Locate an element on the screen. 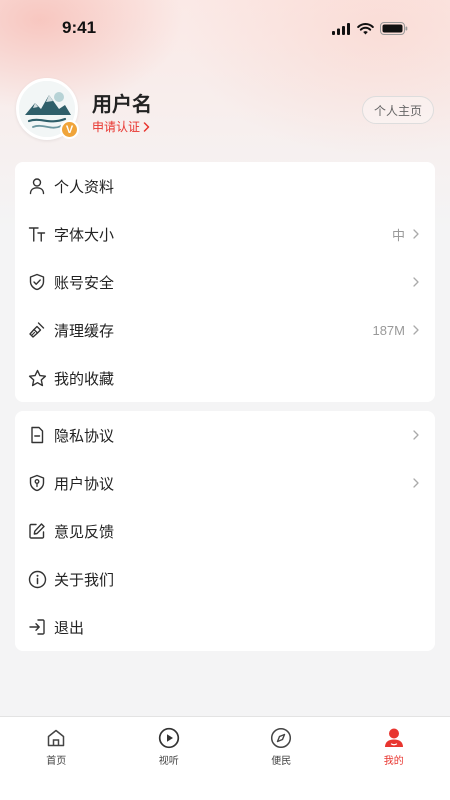 This screenshot has height=800, width=450. wifi-icon is located at coordinates (365, 28).